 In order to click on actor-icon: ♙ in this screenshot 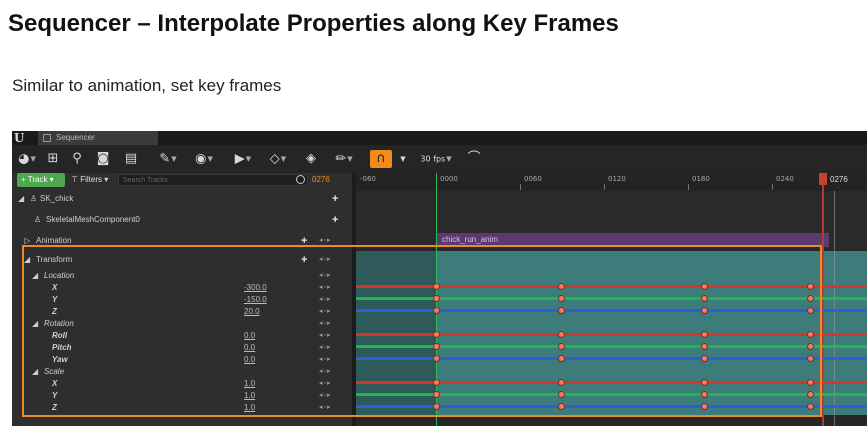, I will do `click(34, 198)`.